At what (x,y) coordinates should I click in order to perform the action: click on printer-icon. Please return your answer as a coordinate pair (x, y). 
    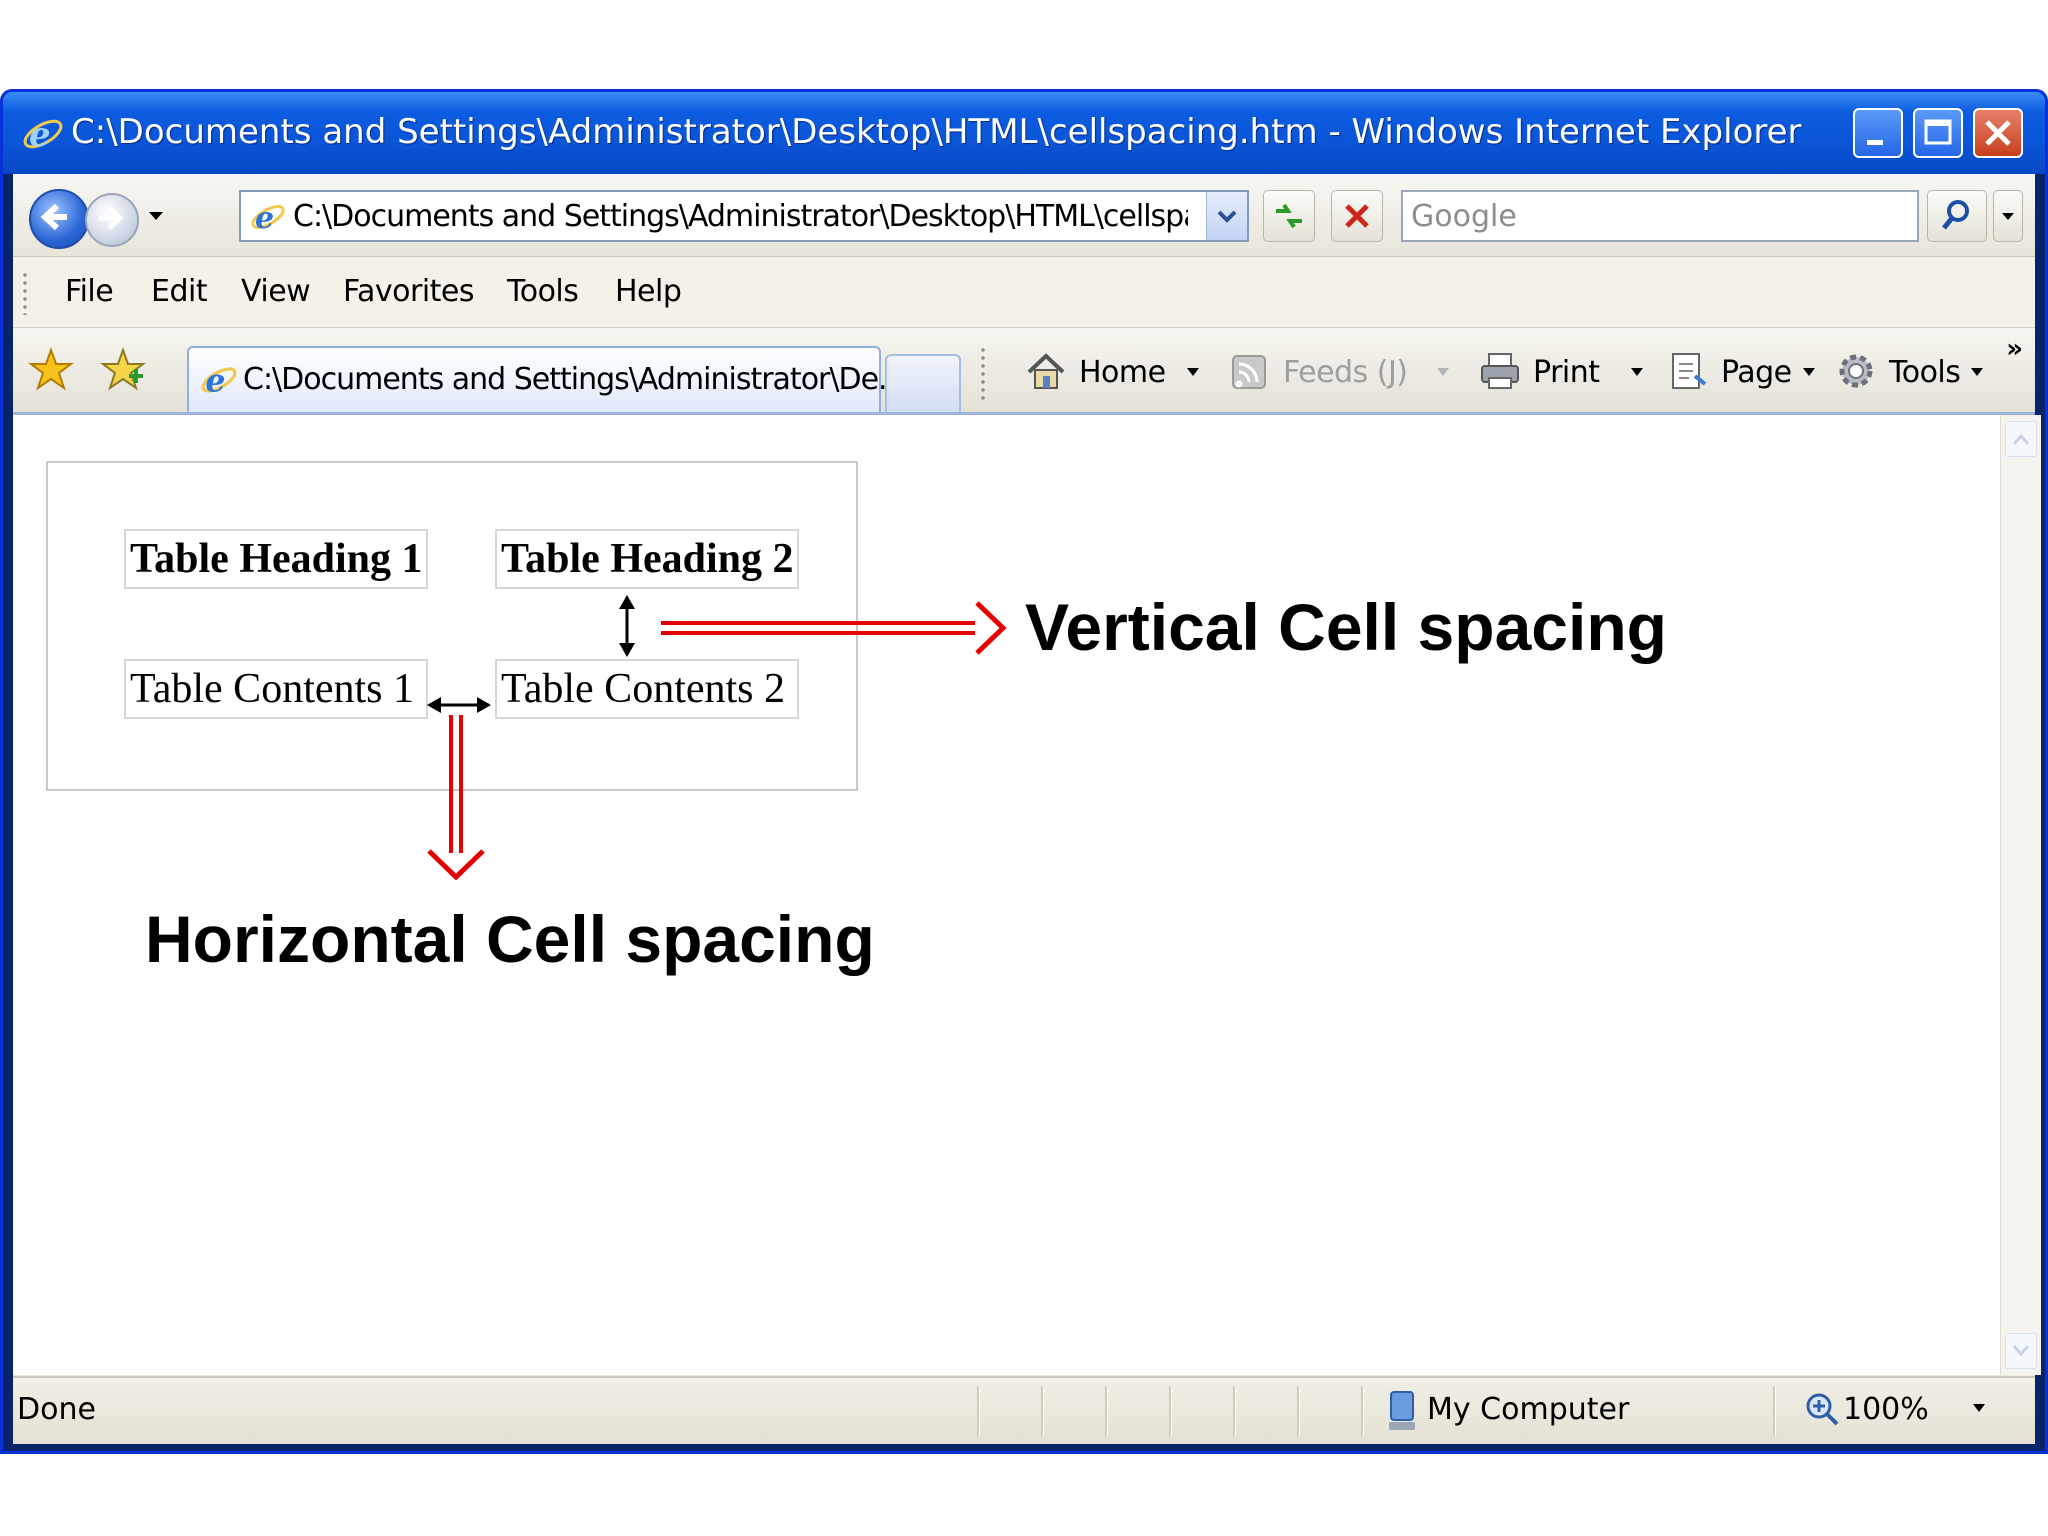
    Looking at the image, I should click on (1500, 371).